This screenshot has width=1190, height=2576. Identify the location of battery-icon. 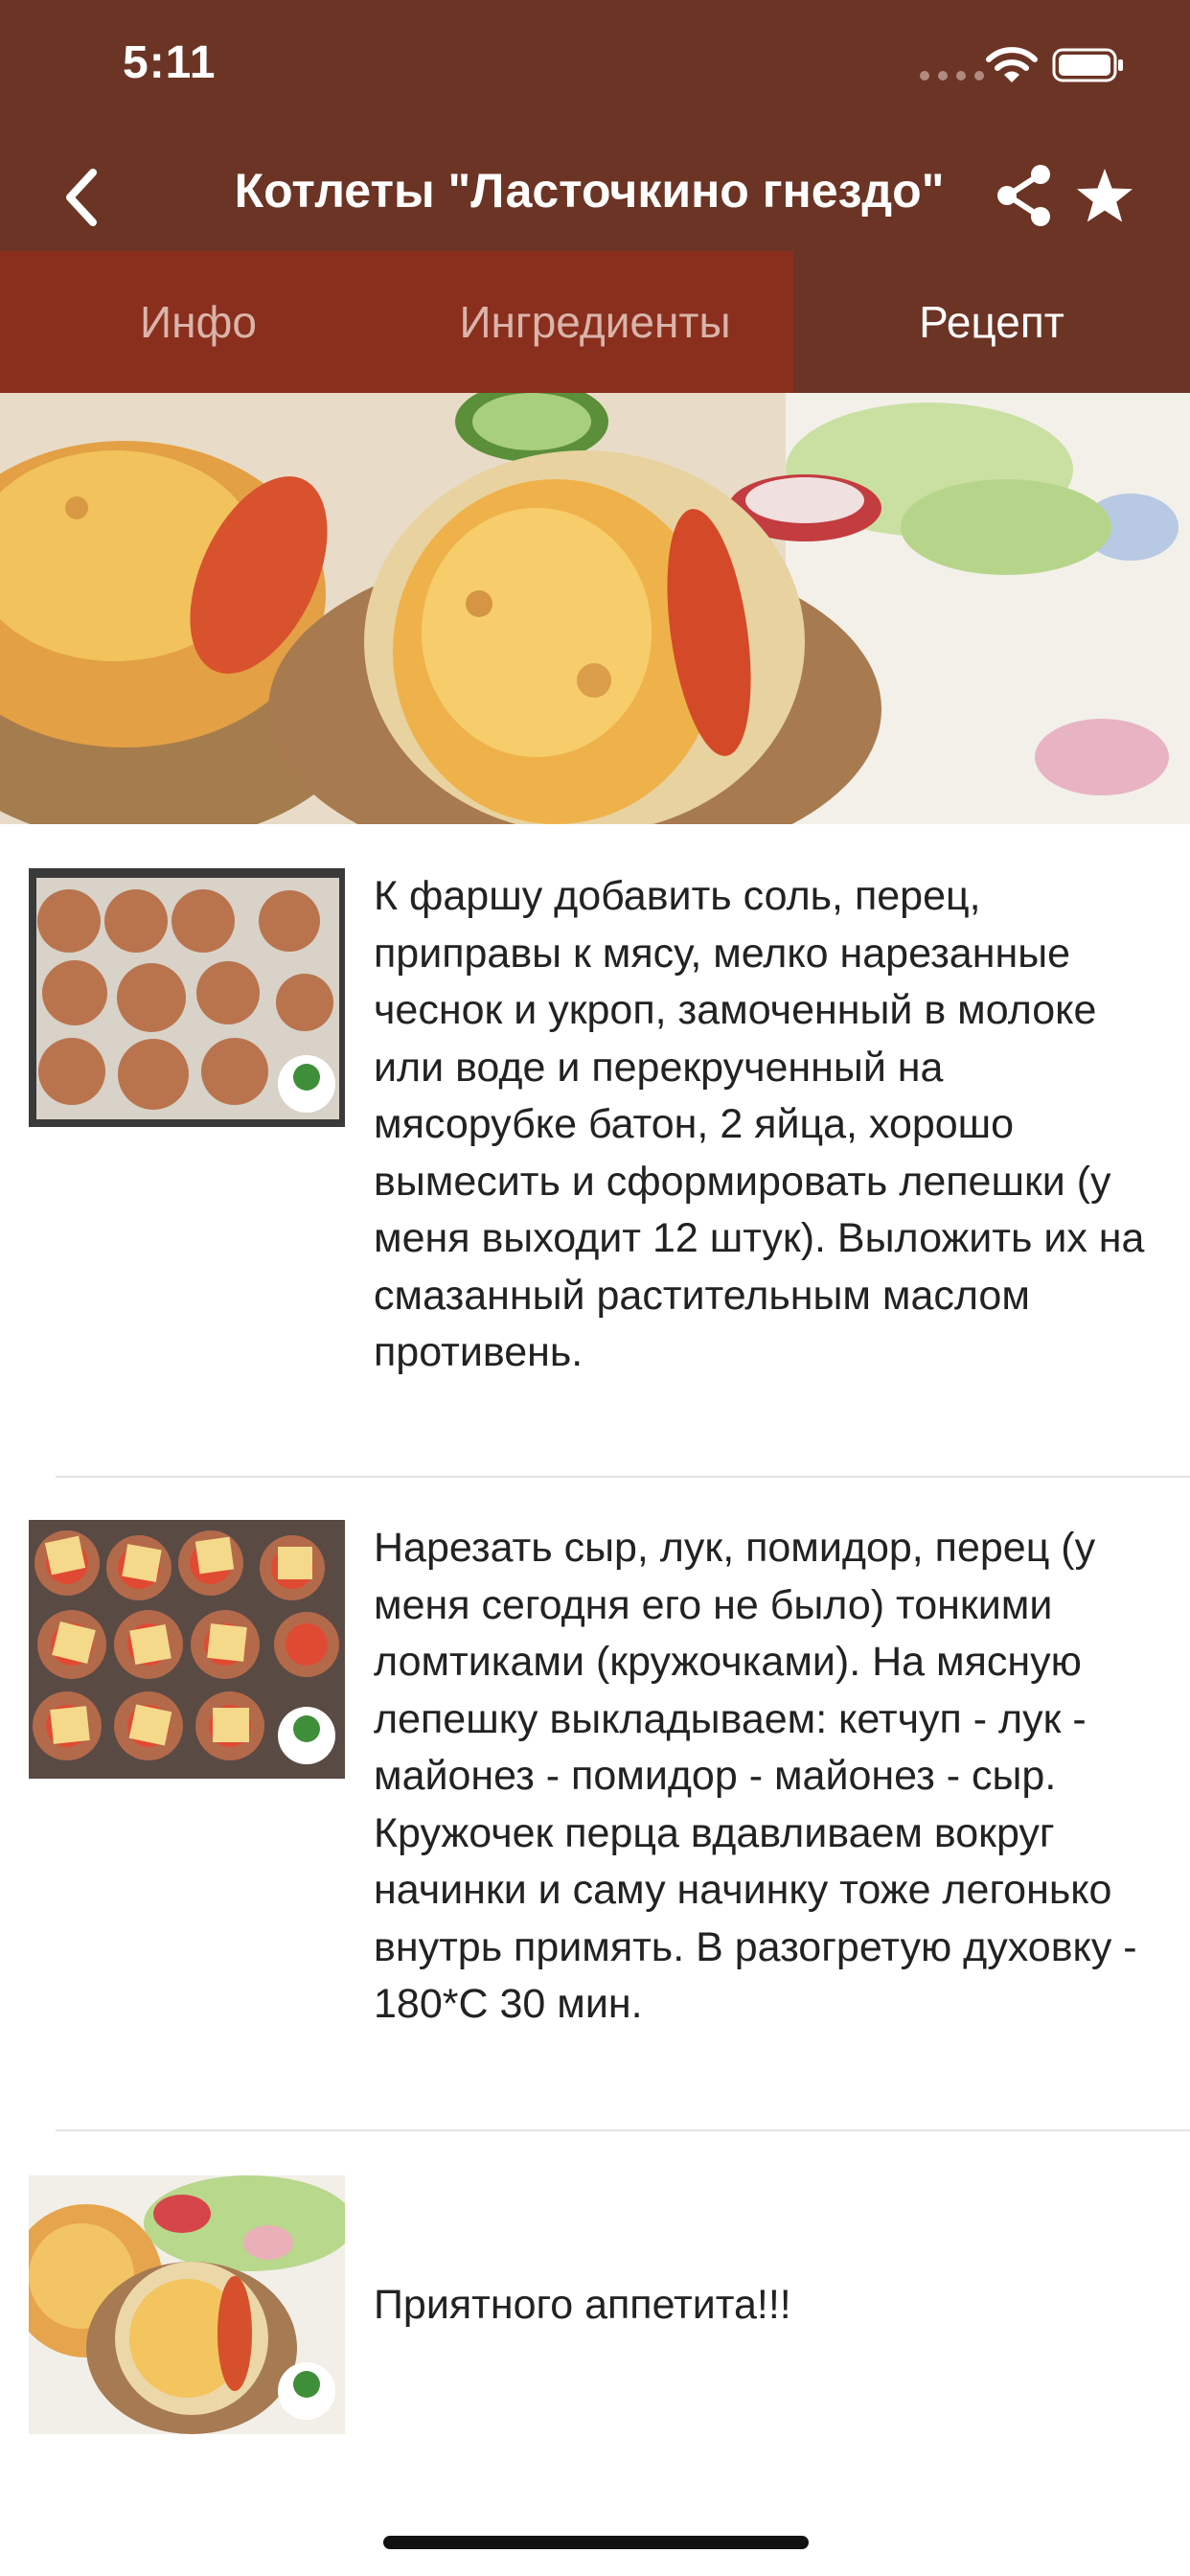
(1088, 65).